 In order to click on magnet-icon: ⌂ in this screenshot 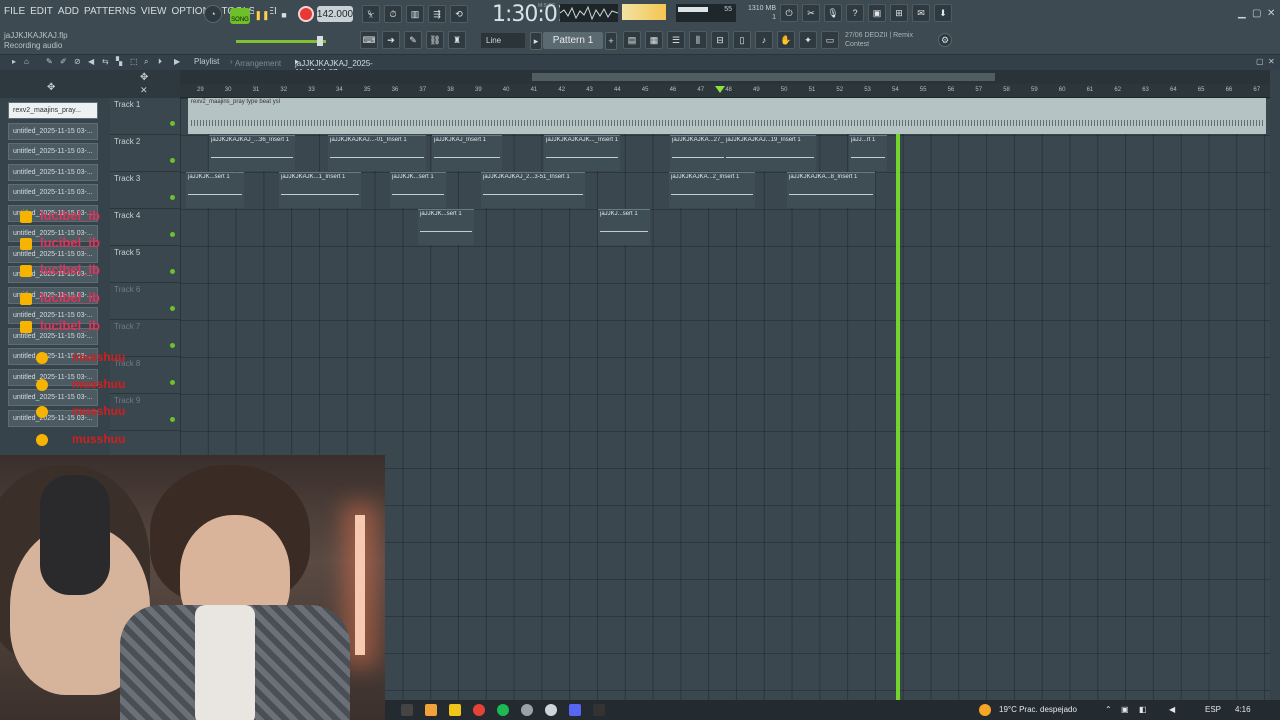, I will do `click(26, 61)`.